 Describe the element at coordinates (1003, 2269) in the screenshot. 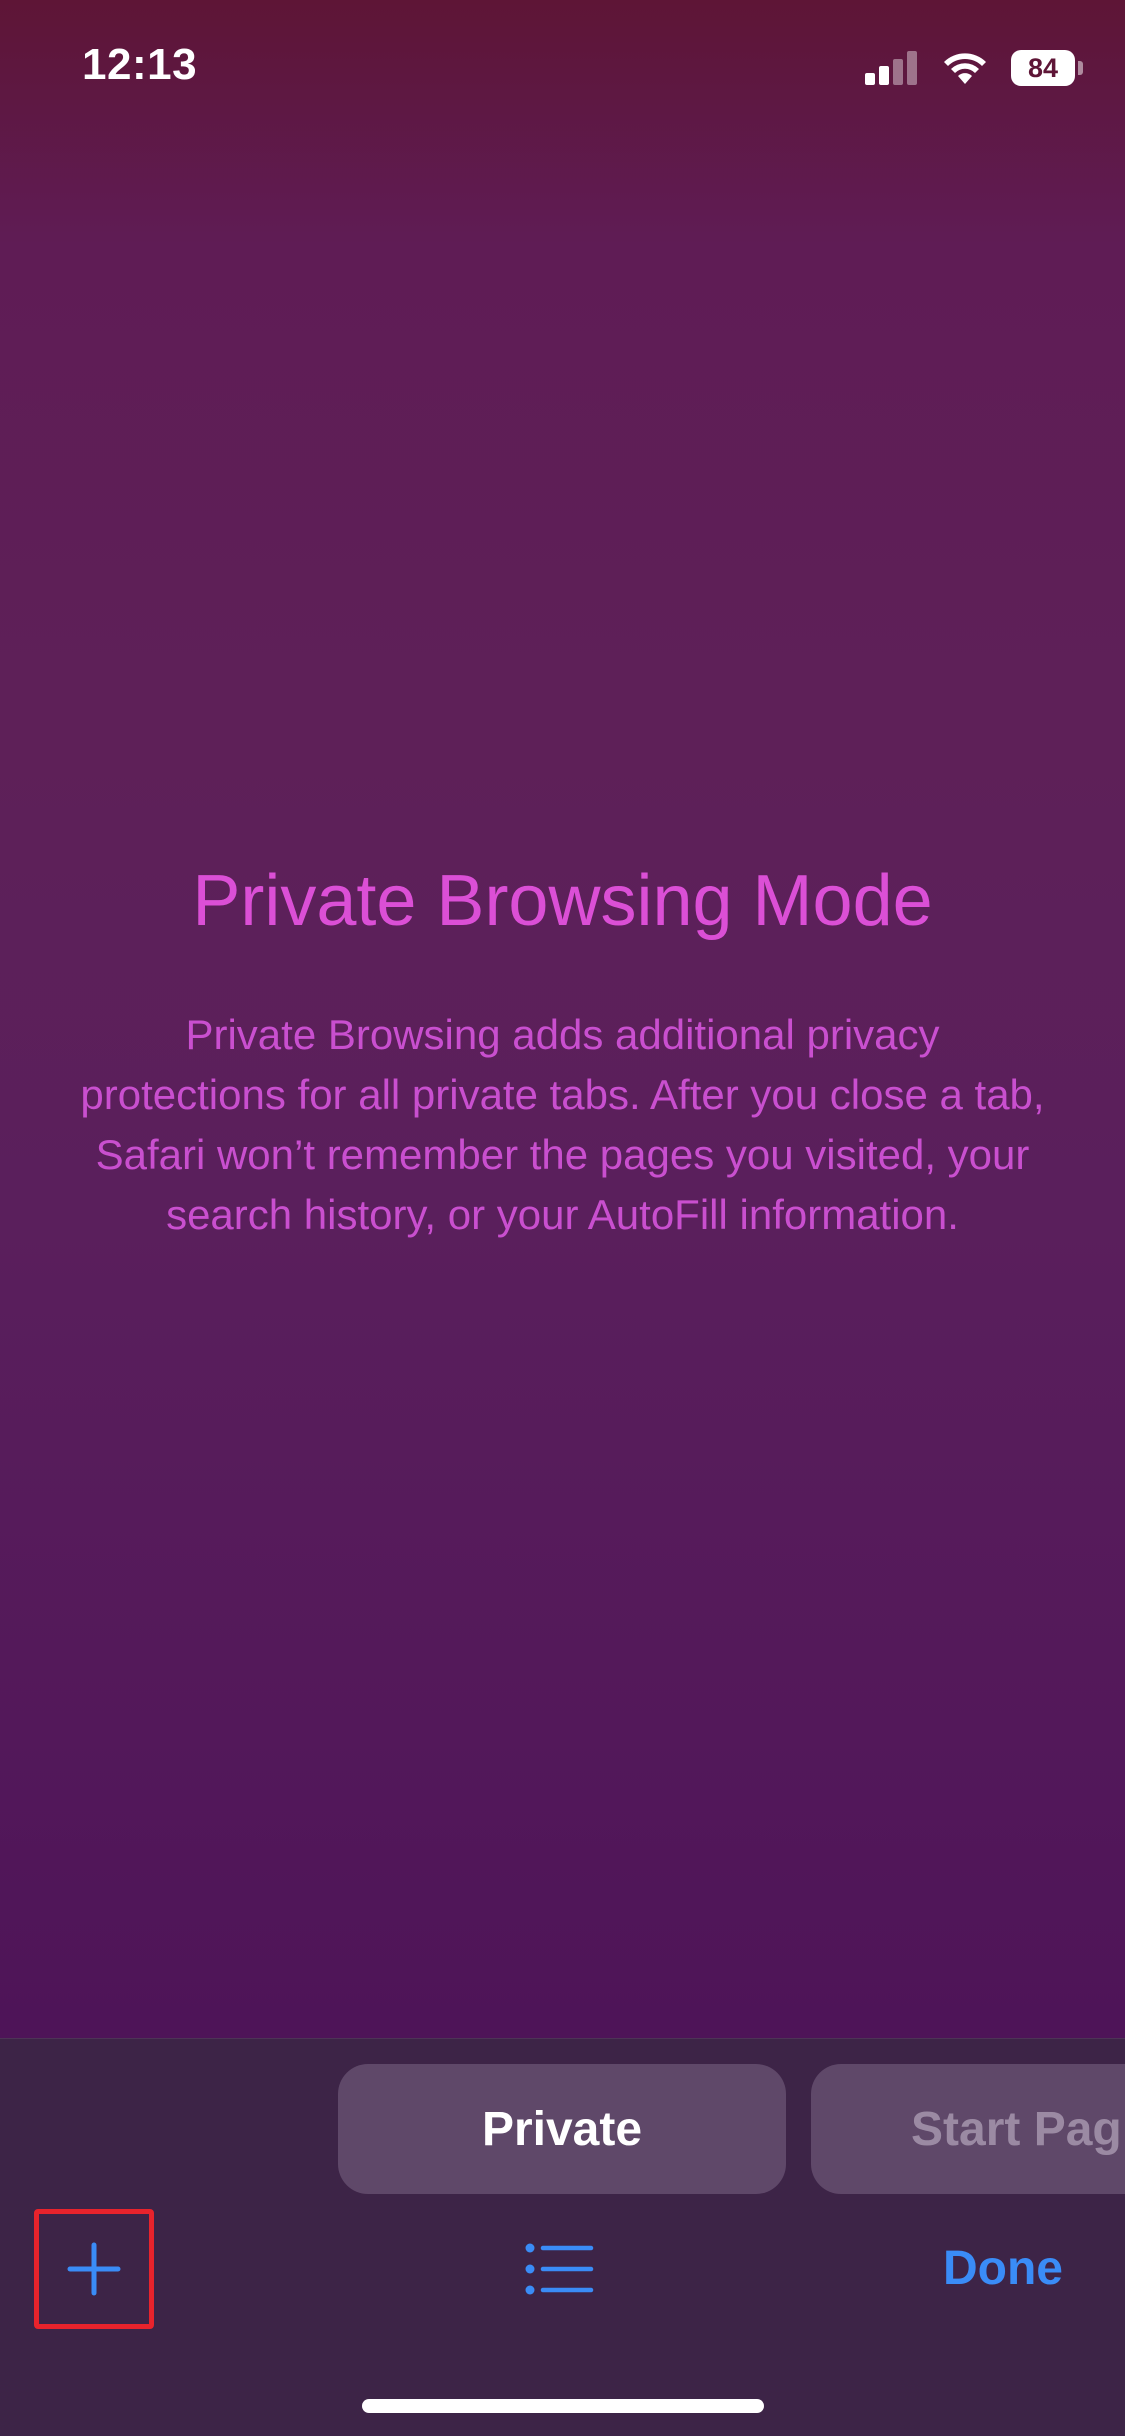

I see `done-button: Done` at that location.